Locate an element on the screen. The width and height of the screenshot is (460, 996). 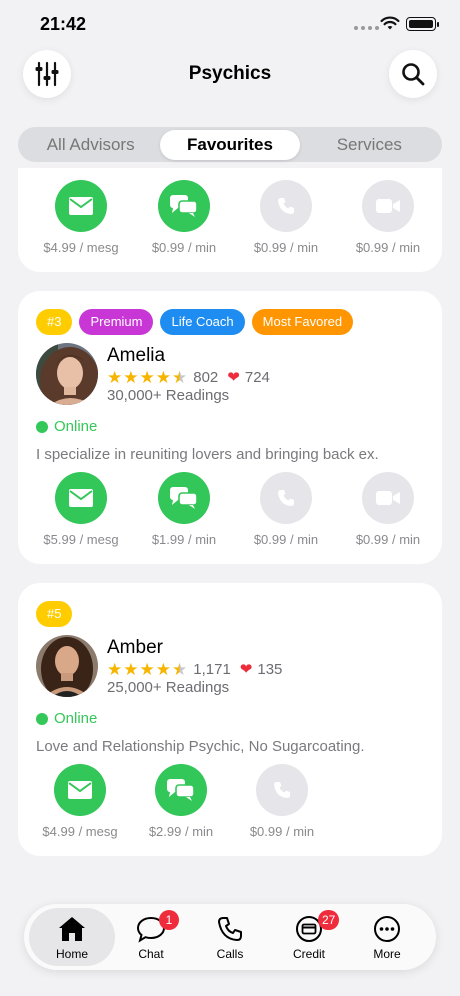
tab-home: Home is located at coordinates (72, 937).